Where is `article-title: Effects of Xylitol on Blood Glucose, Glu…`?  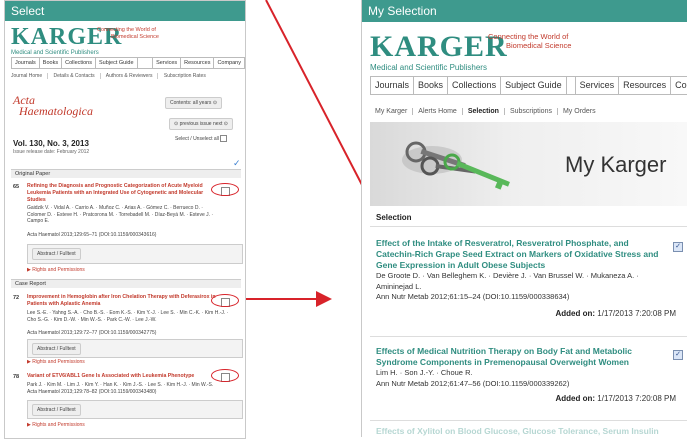 article-title: Effects of Xylitol on Blood Glucose, Glu… is located at coordinates (517, 431).